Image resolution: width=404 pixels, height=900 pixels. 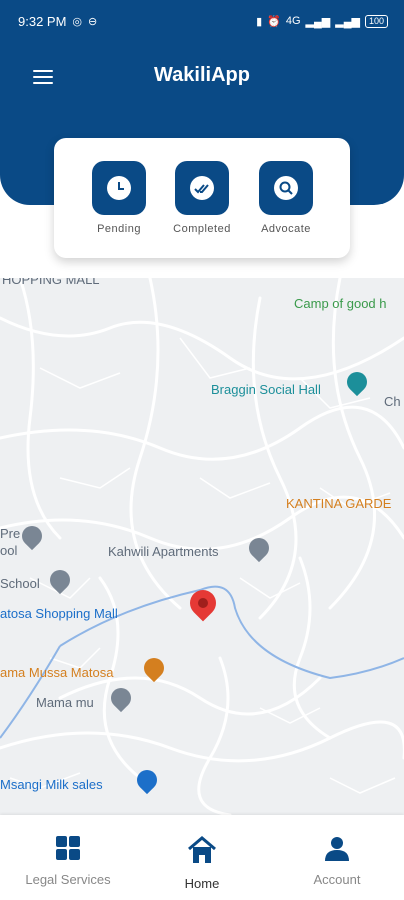 I want to click on completed-action: Completed, so click(x=202, y=198).